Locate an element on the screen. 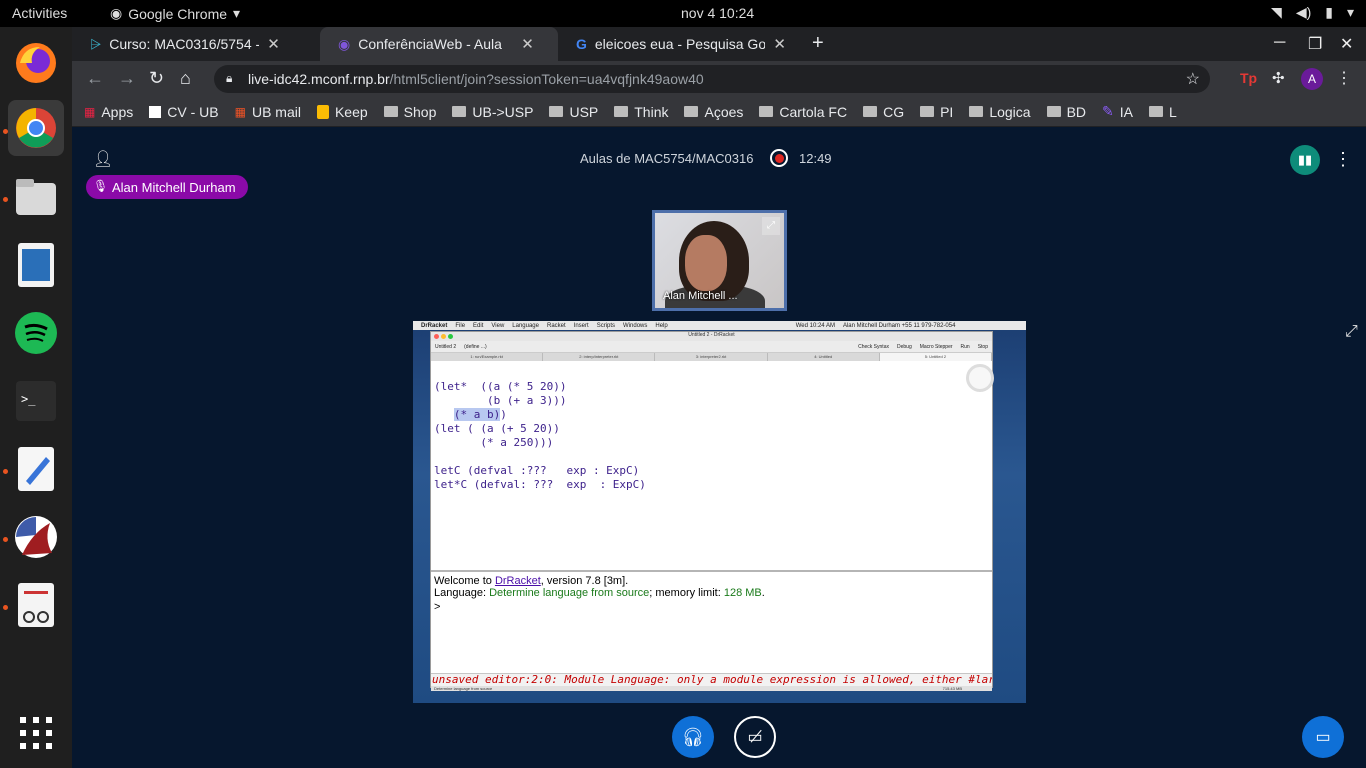  back-button: ← is located at coordinates (95, 78).